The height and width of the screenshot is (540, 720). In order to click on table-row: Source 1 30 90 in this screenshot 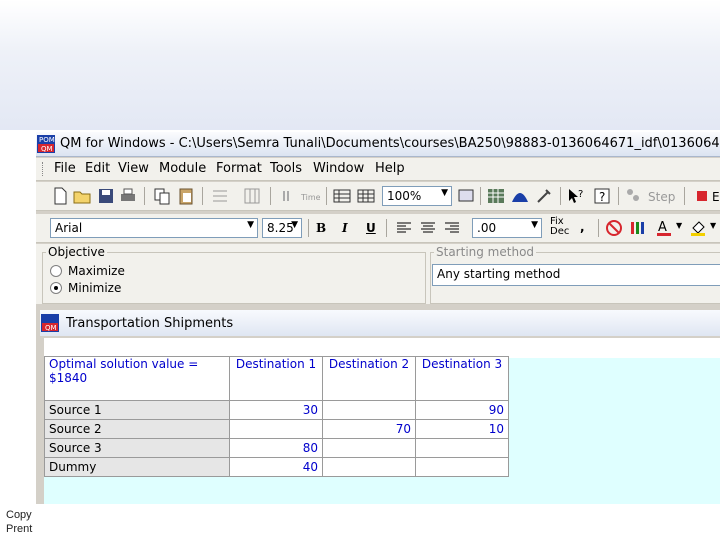, I will do `click(276, 410)`.